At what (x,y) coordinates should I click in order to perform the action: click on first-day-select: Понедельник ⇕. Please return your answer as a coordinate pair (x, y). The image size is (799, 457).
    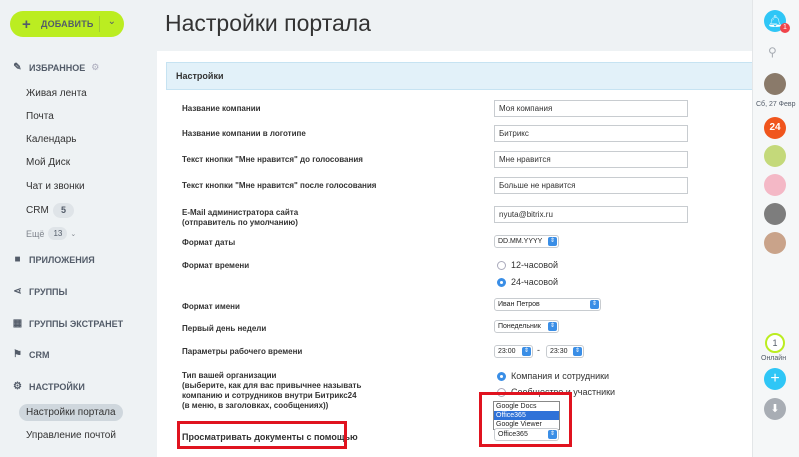
    Looking at the image, I should click on (526, 326).